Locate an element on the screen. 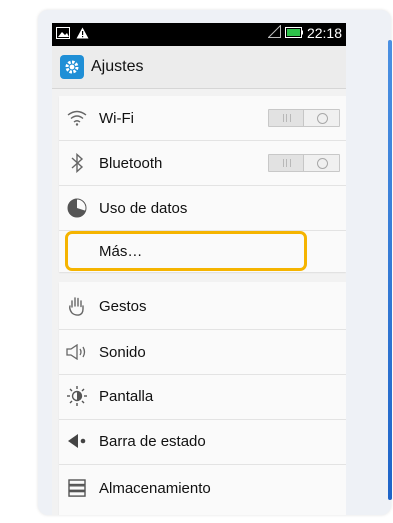  bluetooth-toggle is located at coordinates (304, 163).